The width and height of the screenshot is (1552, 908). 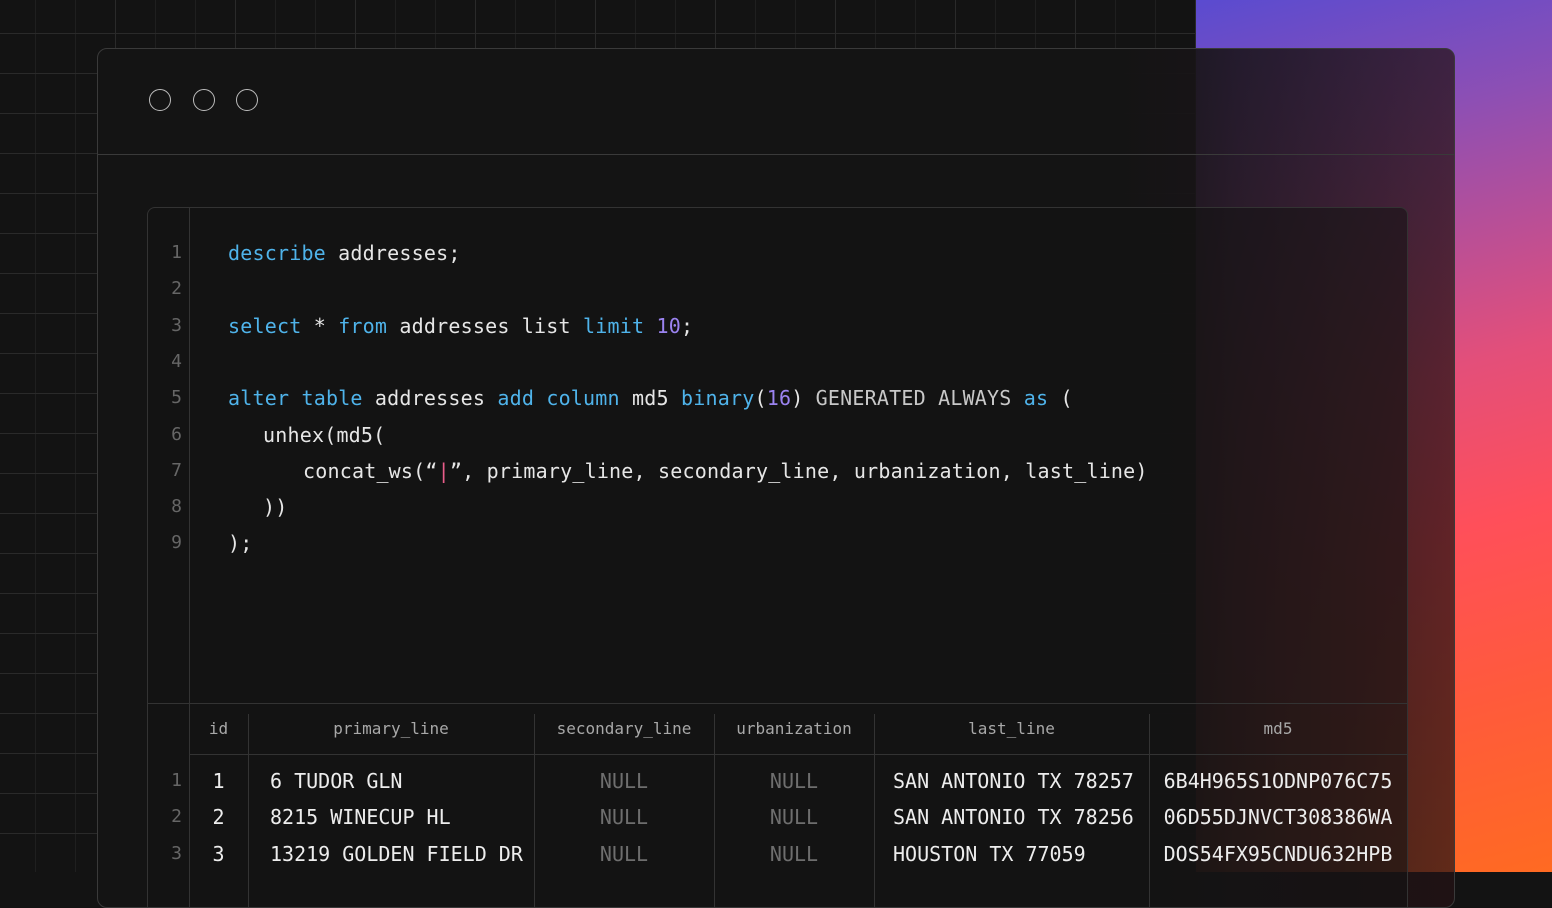 I want to click on line-number: 1, so click(x=176, y=252).